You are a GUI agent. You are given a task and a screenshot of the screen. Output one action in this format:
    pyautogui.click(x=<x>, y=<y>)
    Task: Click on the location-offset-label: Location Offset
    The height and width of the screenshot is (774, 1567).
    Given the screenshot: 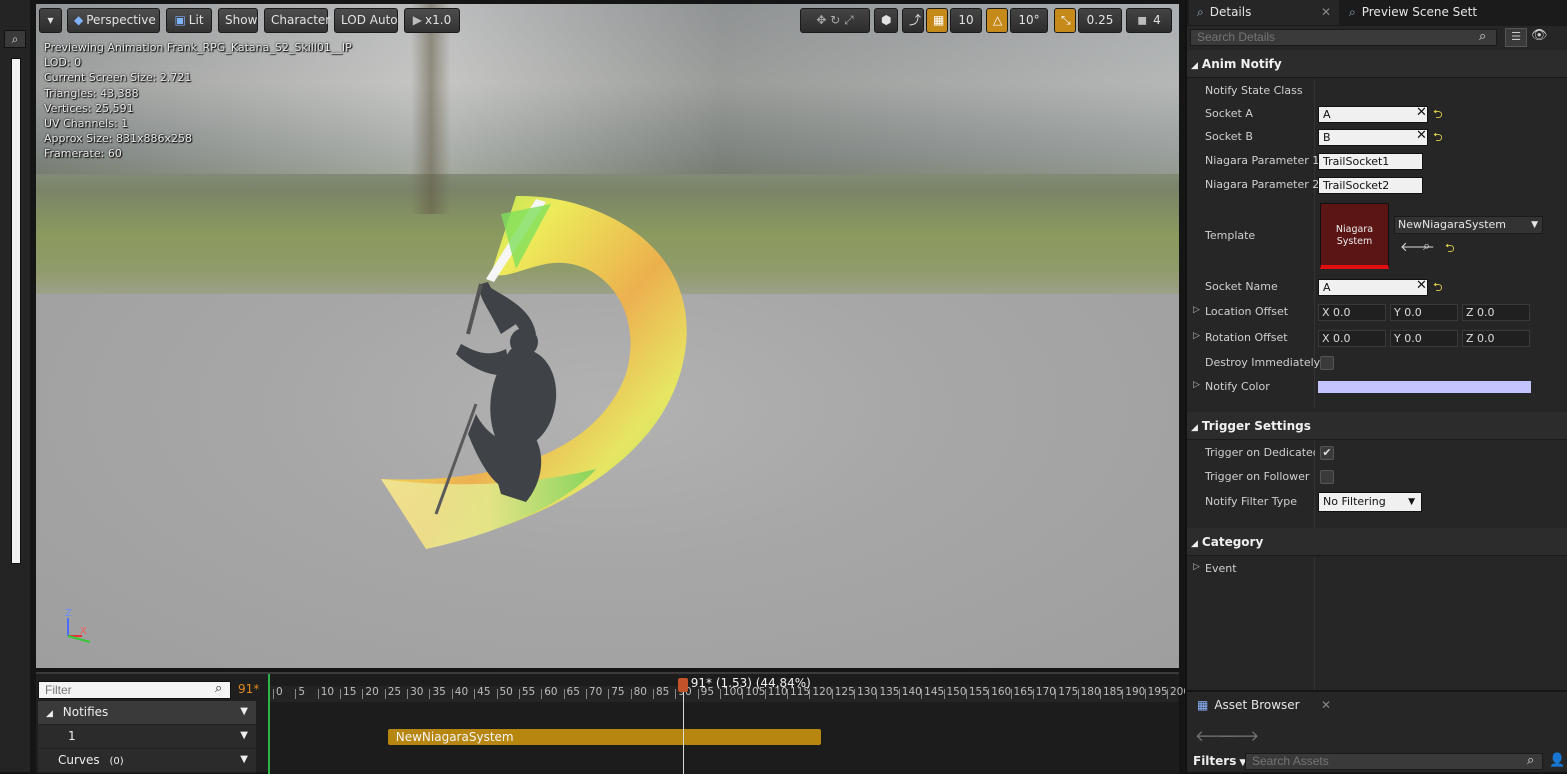 What is the action you would take?
    pyautogui.click(x=1247, y=311)
    